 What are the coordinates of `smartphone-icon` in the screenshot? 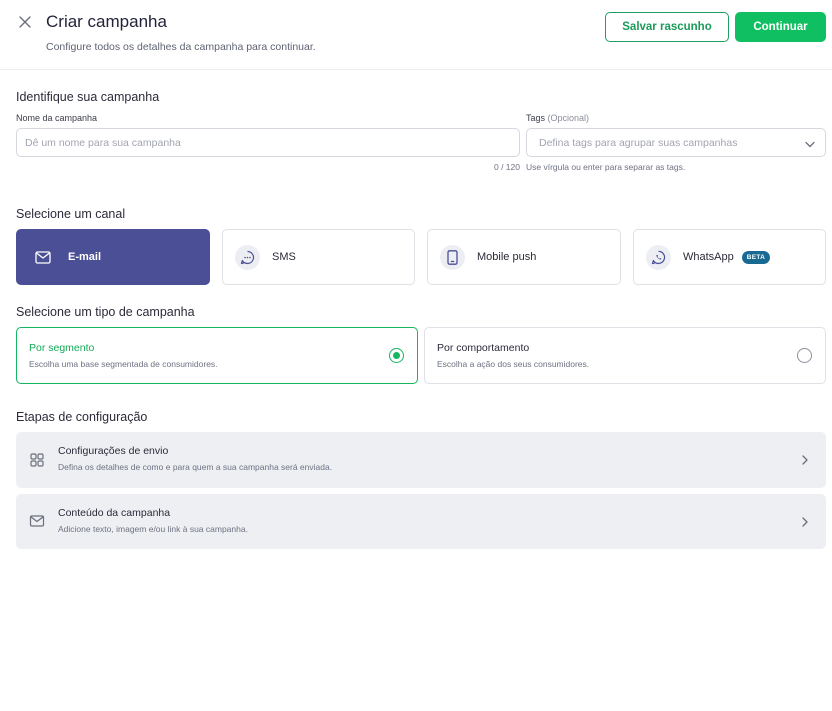 It's located at (452, 257).